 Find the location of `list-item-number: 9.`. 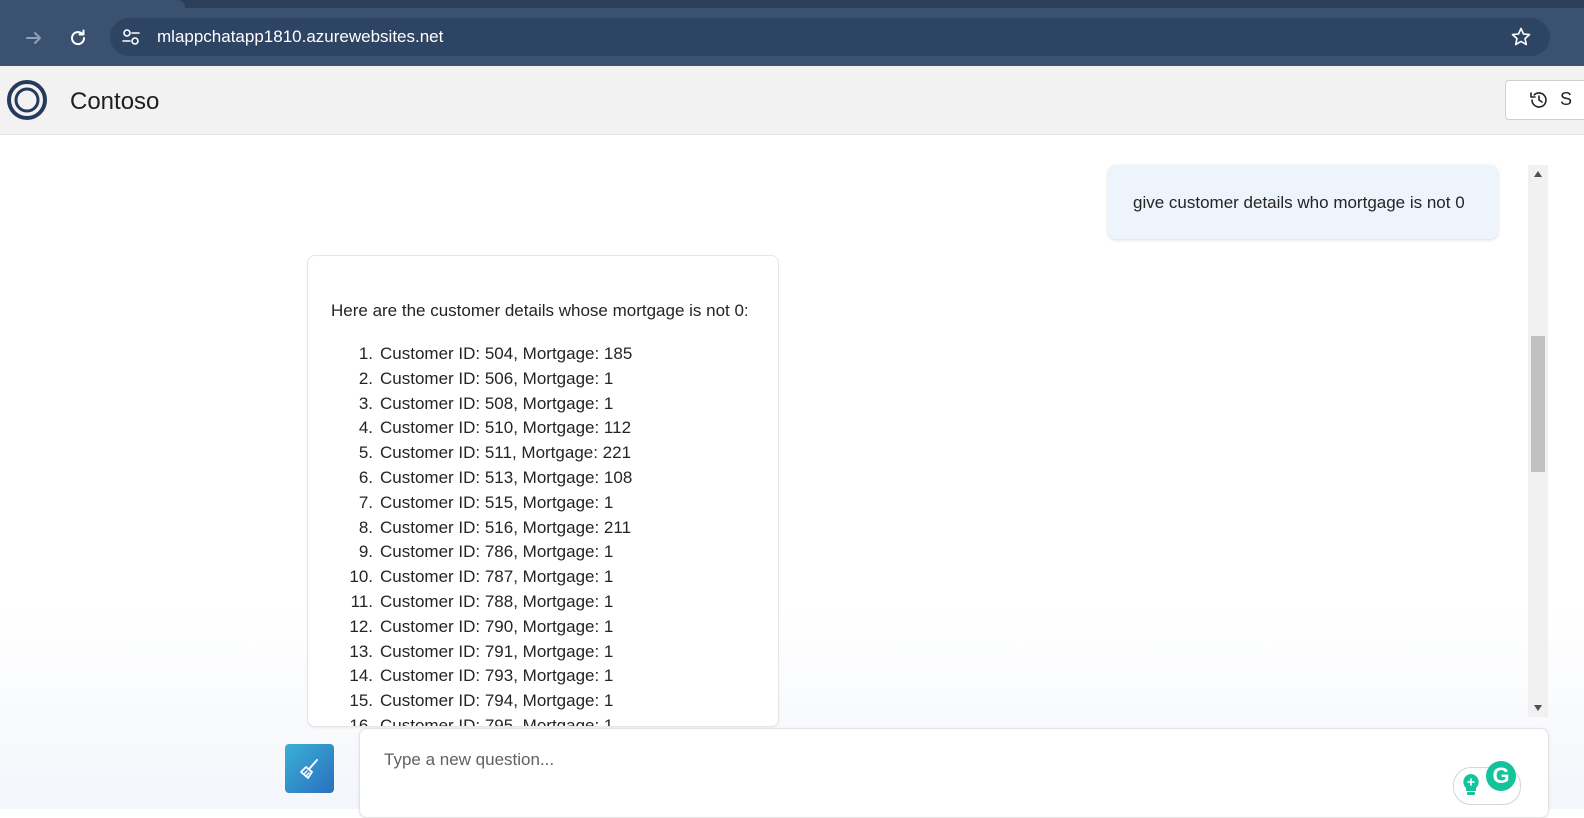

list-item-number: 9. is located at coordinates (365, 552).